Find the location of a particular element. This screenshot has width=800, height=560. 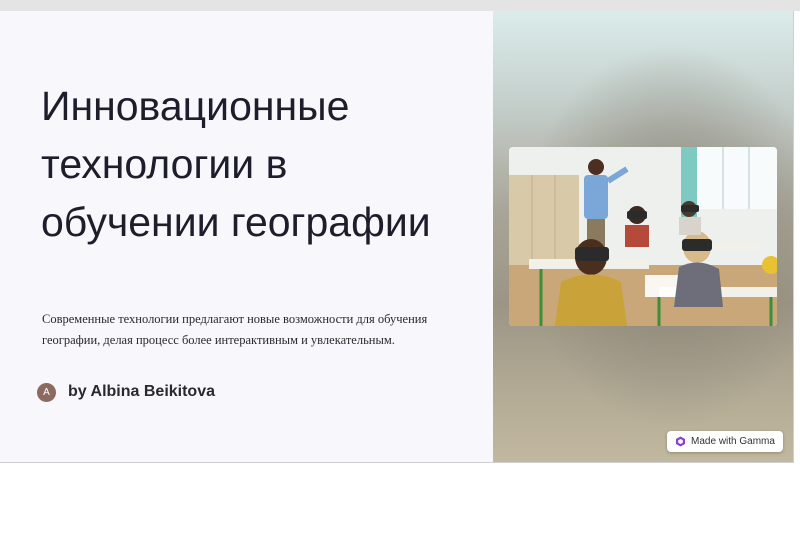

author-row: A by Albina Beikitova is located at coordinates (126, 392).